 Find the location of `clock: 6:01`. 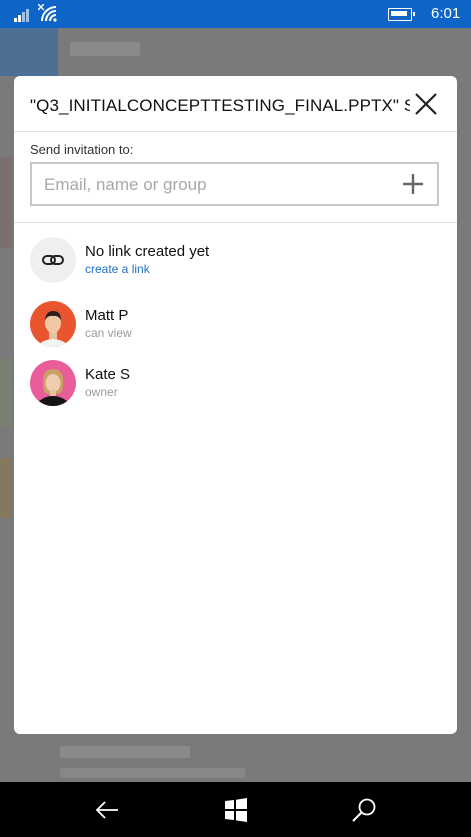

clock: 6:01 is located at coordinates (446, 13).